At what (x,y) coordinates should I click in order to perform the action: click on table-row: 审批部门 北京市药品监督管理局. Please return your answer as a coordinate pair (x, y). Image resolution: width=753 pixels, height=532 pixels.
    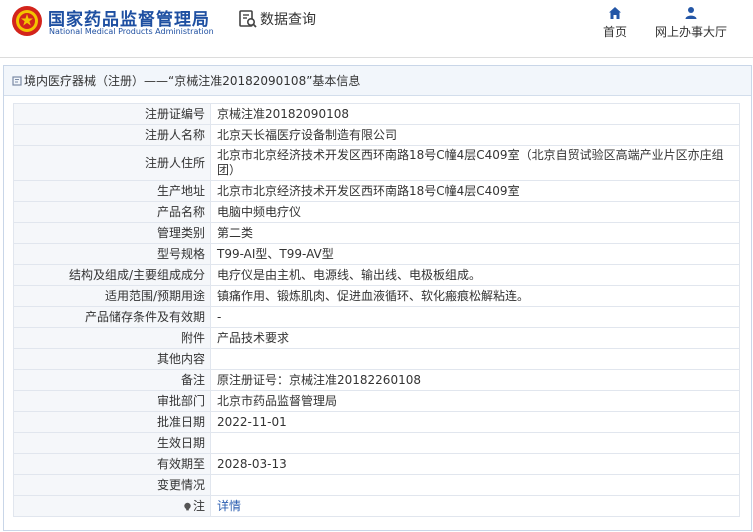
    Looking at the image, I should click on (376, 401).